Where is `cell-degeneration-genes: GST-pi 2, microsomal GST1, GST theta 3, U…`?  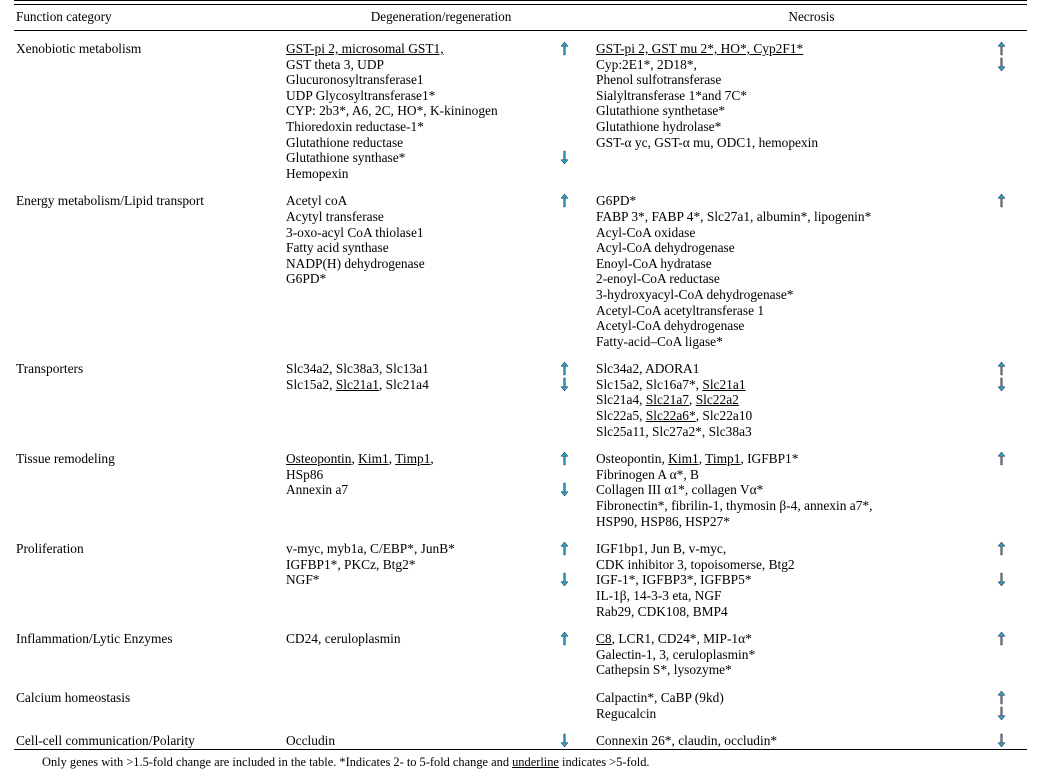
cell-degeneration-genes: GST-pi 2, microsomal GST1, GST theta 3, U… is located at coordinates (409, 109).